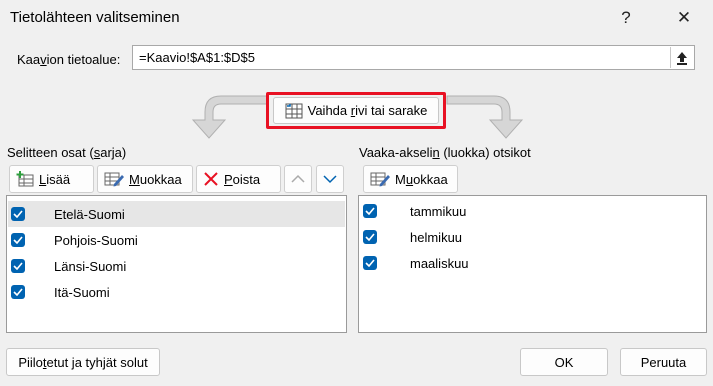 The height and width of the screenshot is (386, 713). What do you see at coordinates (155, 179) in the screenshot?
I see `edit-series-label: Muokkaa` at bounding box center [155, 179].